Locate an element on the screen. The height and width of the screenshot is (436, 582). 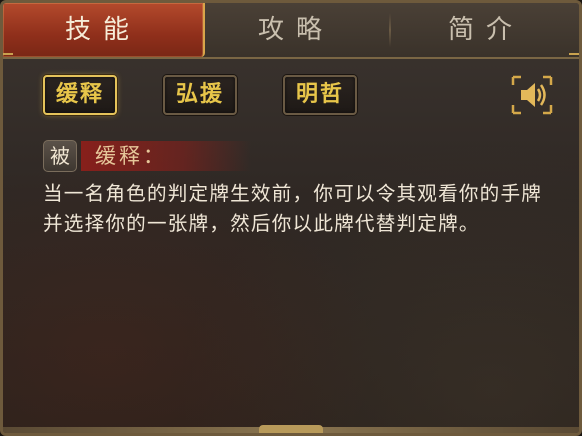
tab-skills: 技能 is located at coordinates (104, 30).